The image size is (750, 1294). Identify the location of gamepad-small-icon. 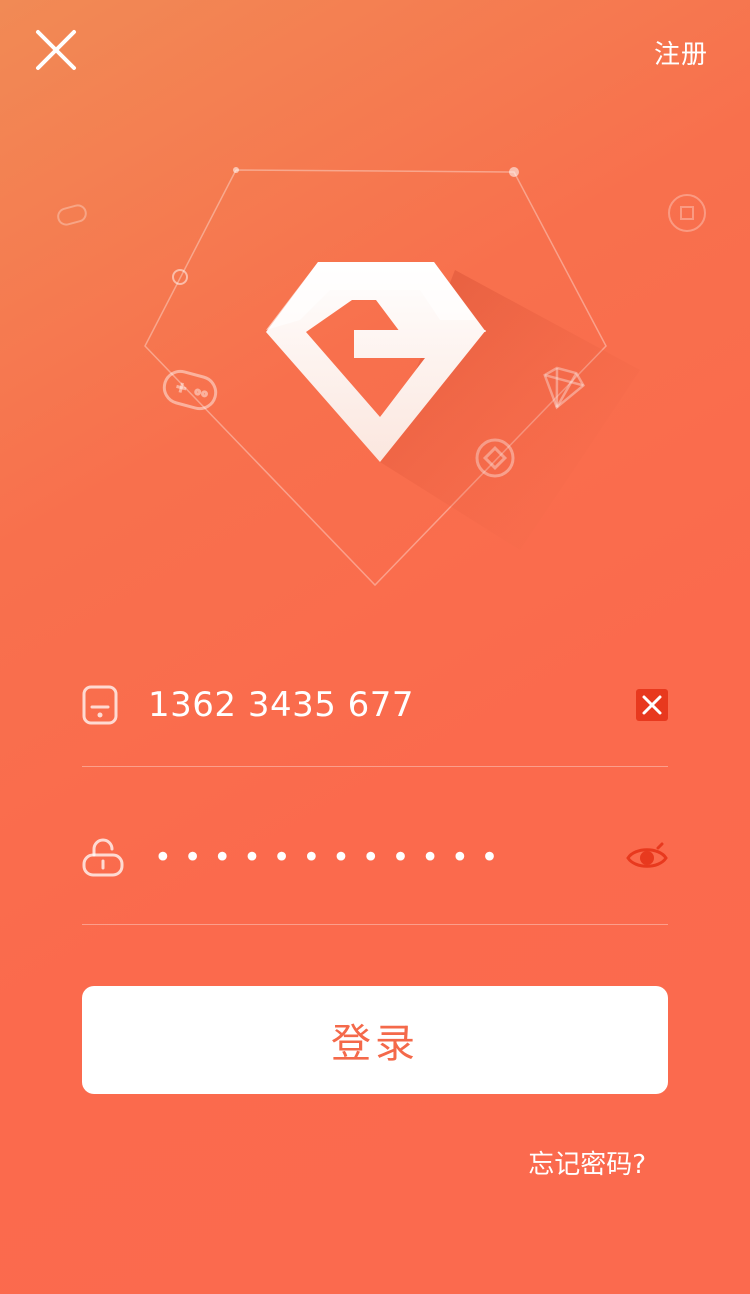
(72, 215).